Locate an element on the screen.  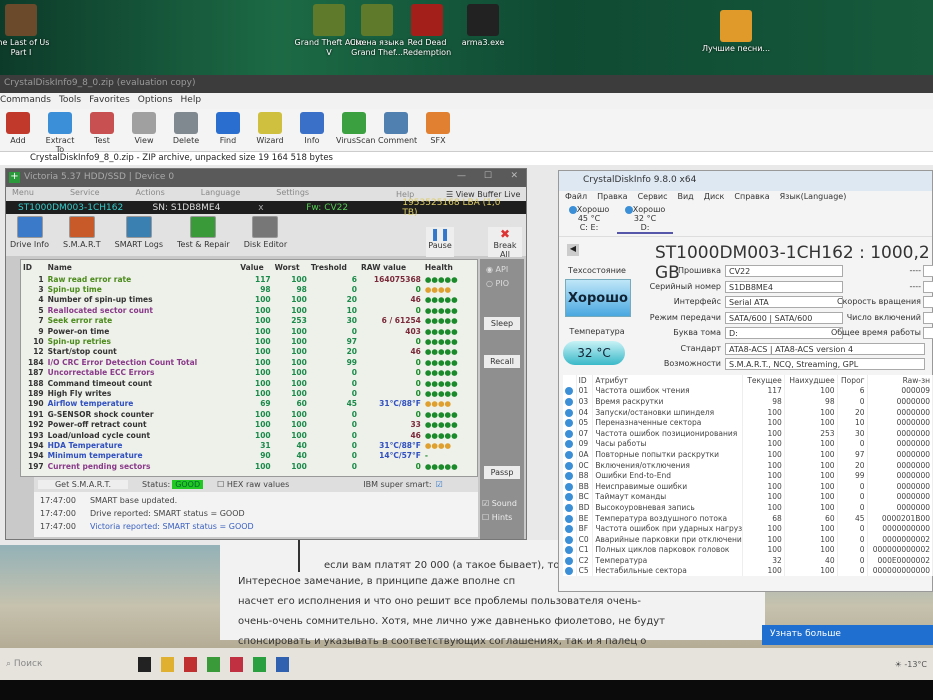
api-radio: ◉ API is located at coordinates (497, 269).